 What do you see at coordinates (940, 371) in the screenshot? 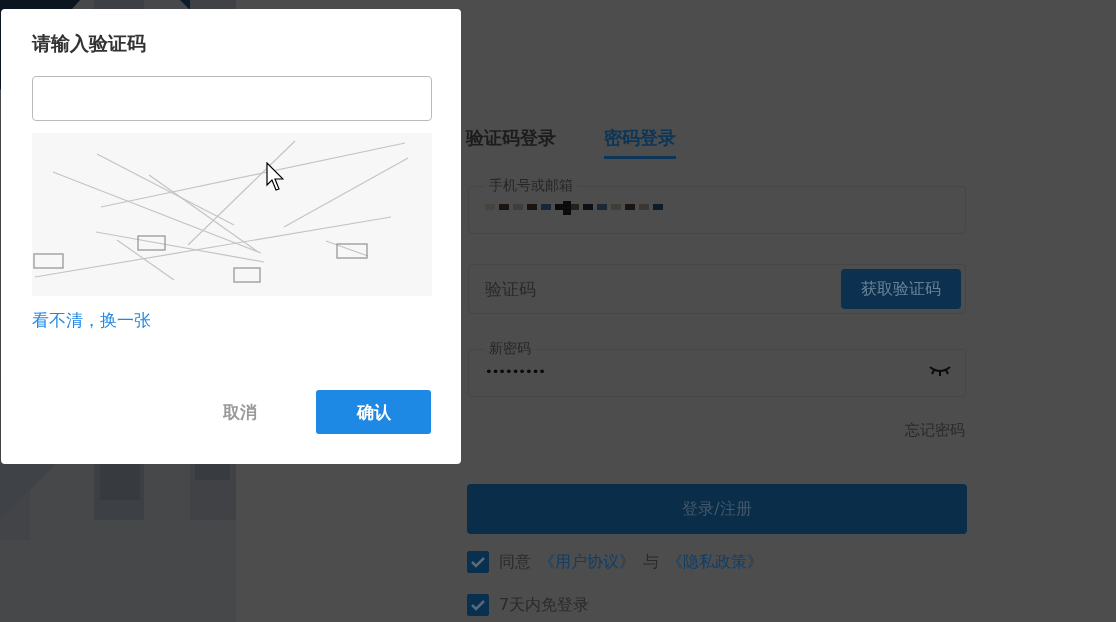
I see `closed-eye-icon` at bounding box center [940, 371].